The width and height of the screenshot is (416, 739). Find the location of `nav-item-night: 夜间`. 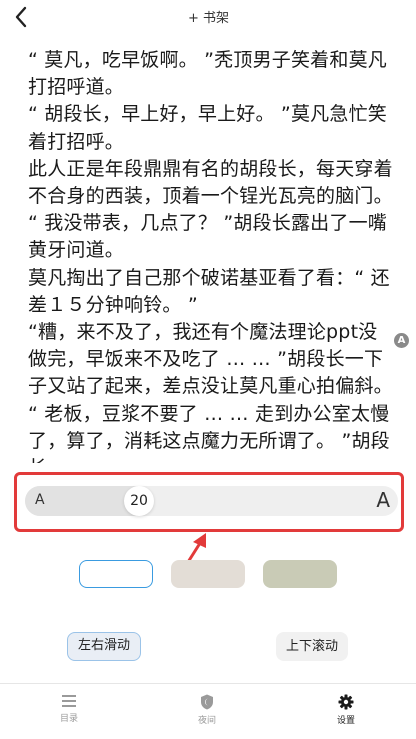

nav-item-night: 夜间 is located at coordinates (207, 710).